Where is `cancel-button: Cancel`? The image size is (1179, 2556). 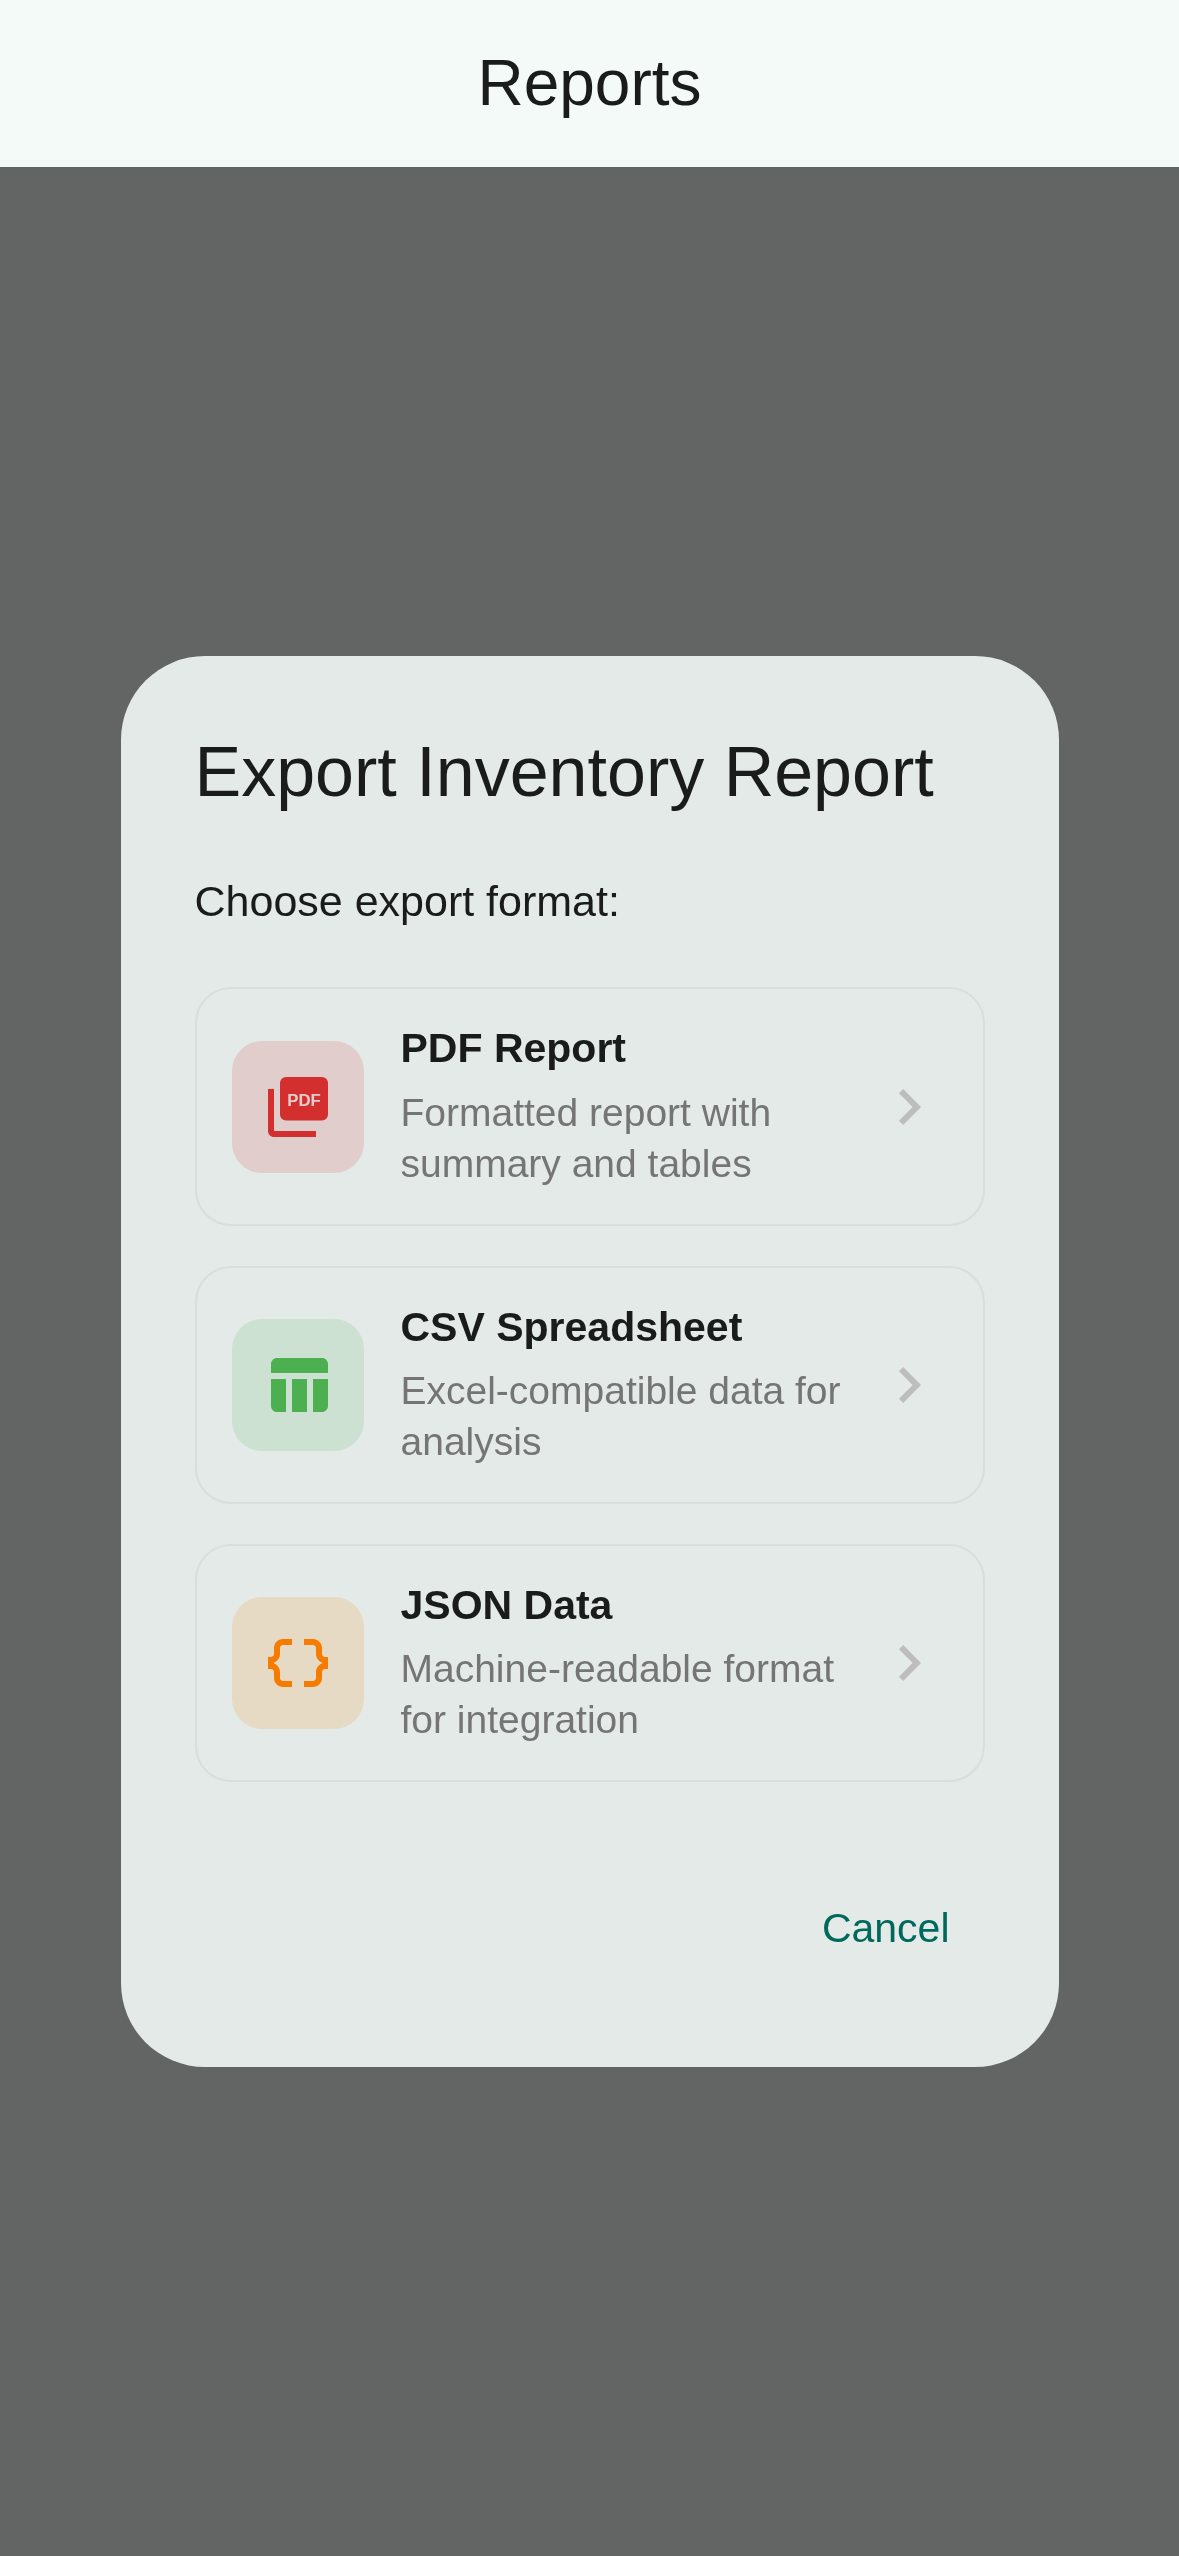
cancel-button: Cancel is located at coordinates (885, 1929).